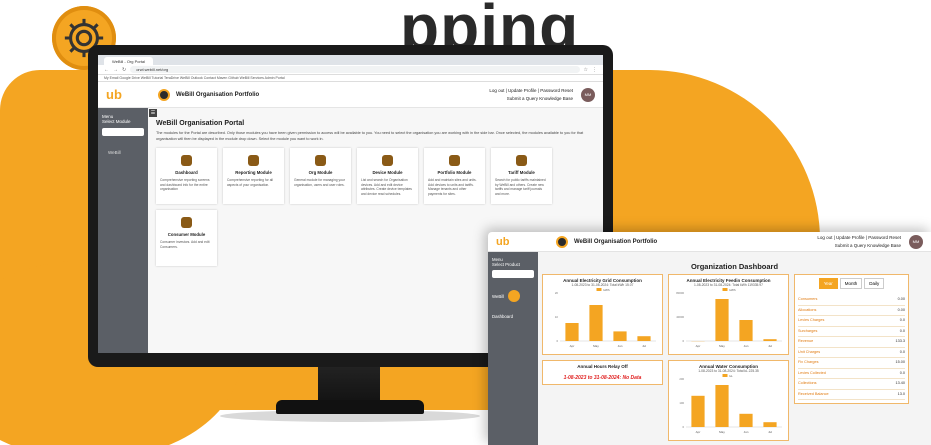 Image resolution: width=931 pixels, height=445 pixels. I want to click on address-input: orwl.webill.net/org, so click(355, 69).